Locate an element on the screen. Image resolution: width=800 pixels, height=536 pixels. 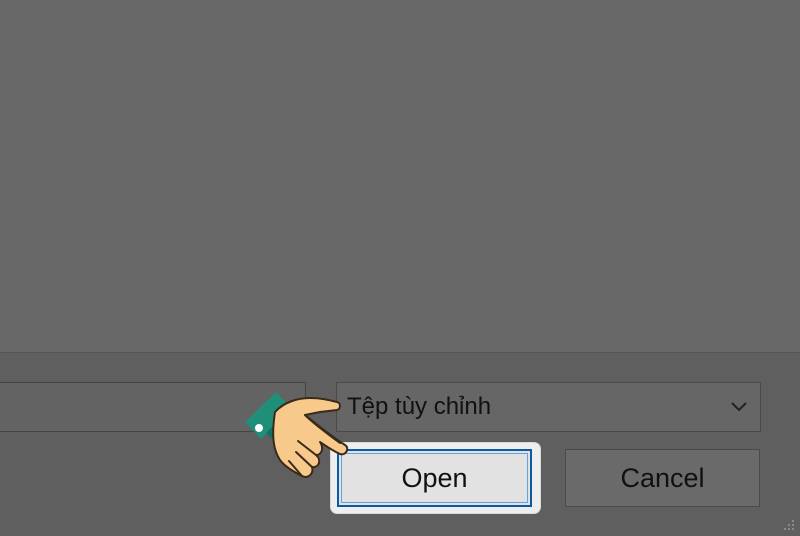
pointing-hand-icon is located at coordinates (297, 435).